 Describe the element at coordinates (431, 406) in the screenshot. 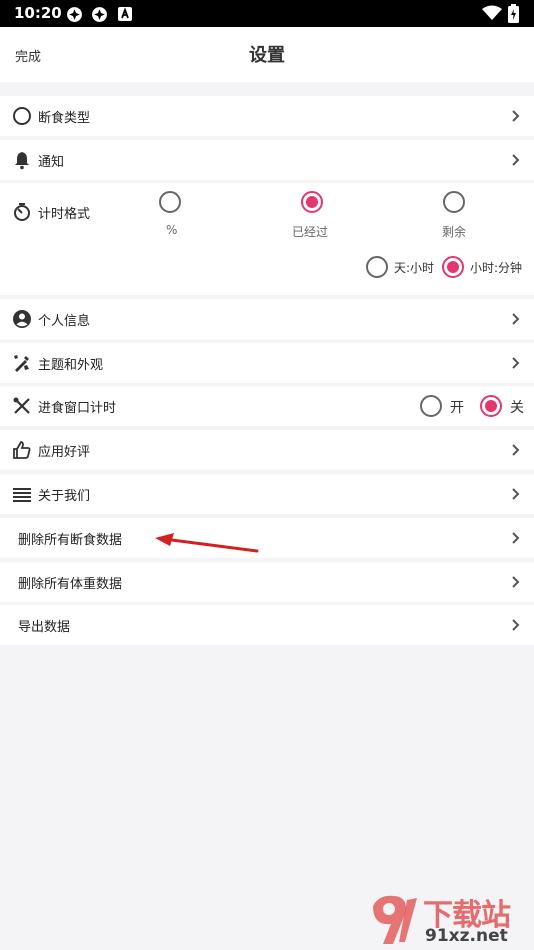

I see `eating-window-on-radio` at that location.